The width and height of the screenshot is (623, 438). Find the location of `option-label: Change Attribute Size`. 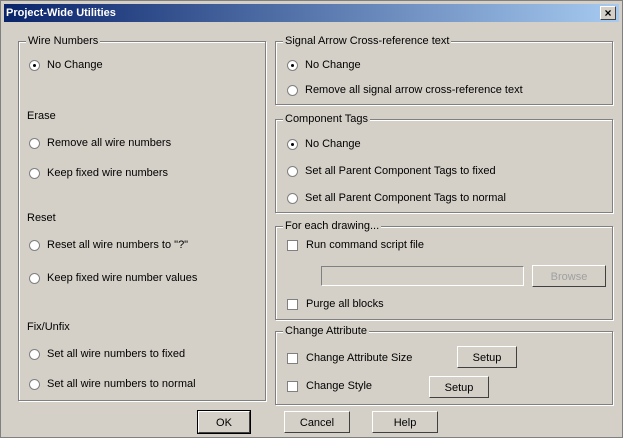

option-label: Change Attribute Size is located at coordinates (359, 358).